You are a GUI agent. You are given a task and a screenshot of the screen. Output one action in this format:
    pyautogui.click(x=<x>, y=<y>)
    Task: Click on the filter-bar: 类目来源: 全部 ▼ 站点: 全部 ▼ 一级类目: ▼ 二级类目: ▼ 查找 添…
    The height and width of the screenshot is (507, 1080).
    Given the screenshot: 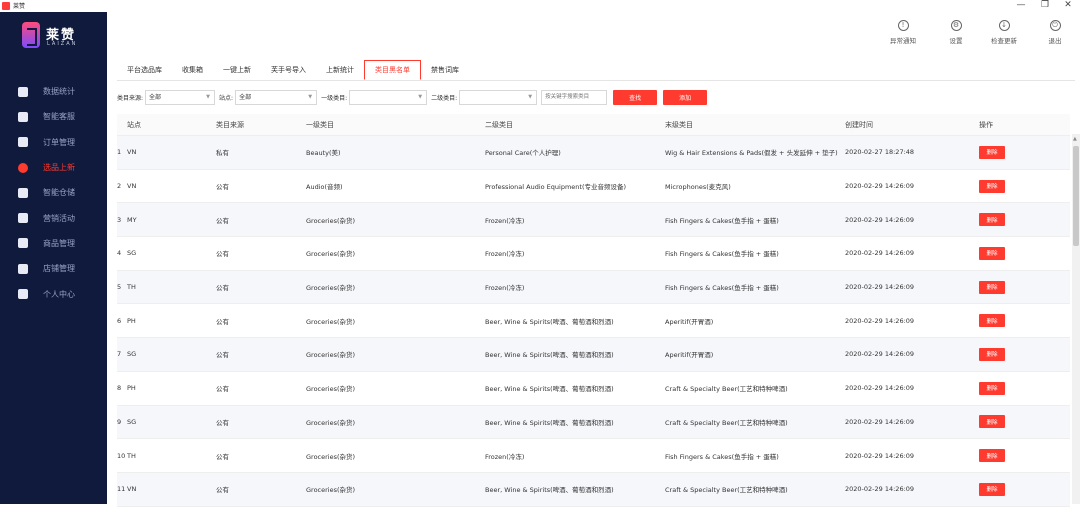 What is the action you would take?
    pyautogui.click(x=412, y=97)
    